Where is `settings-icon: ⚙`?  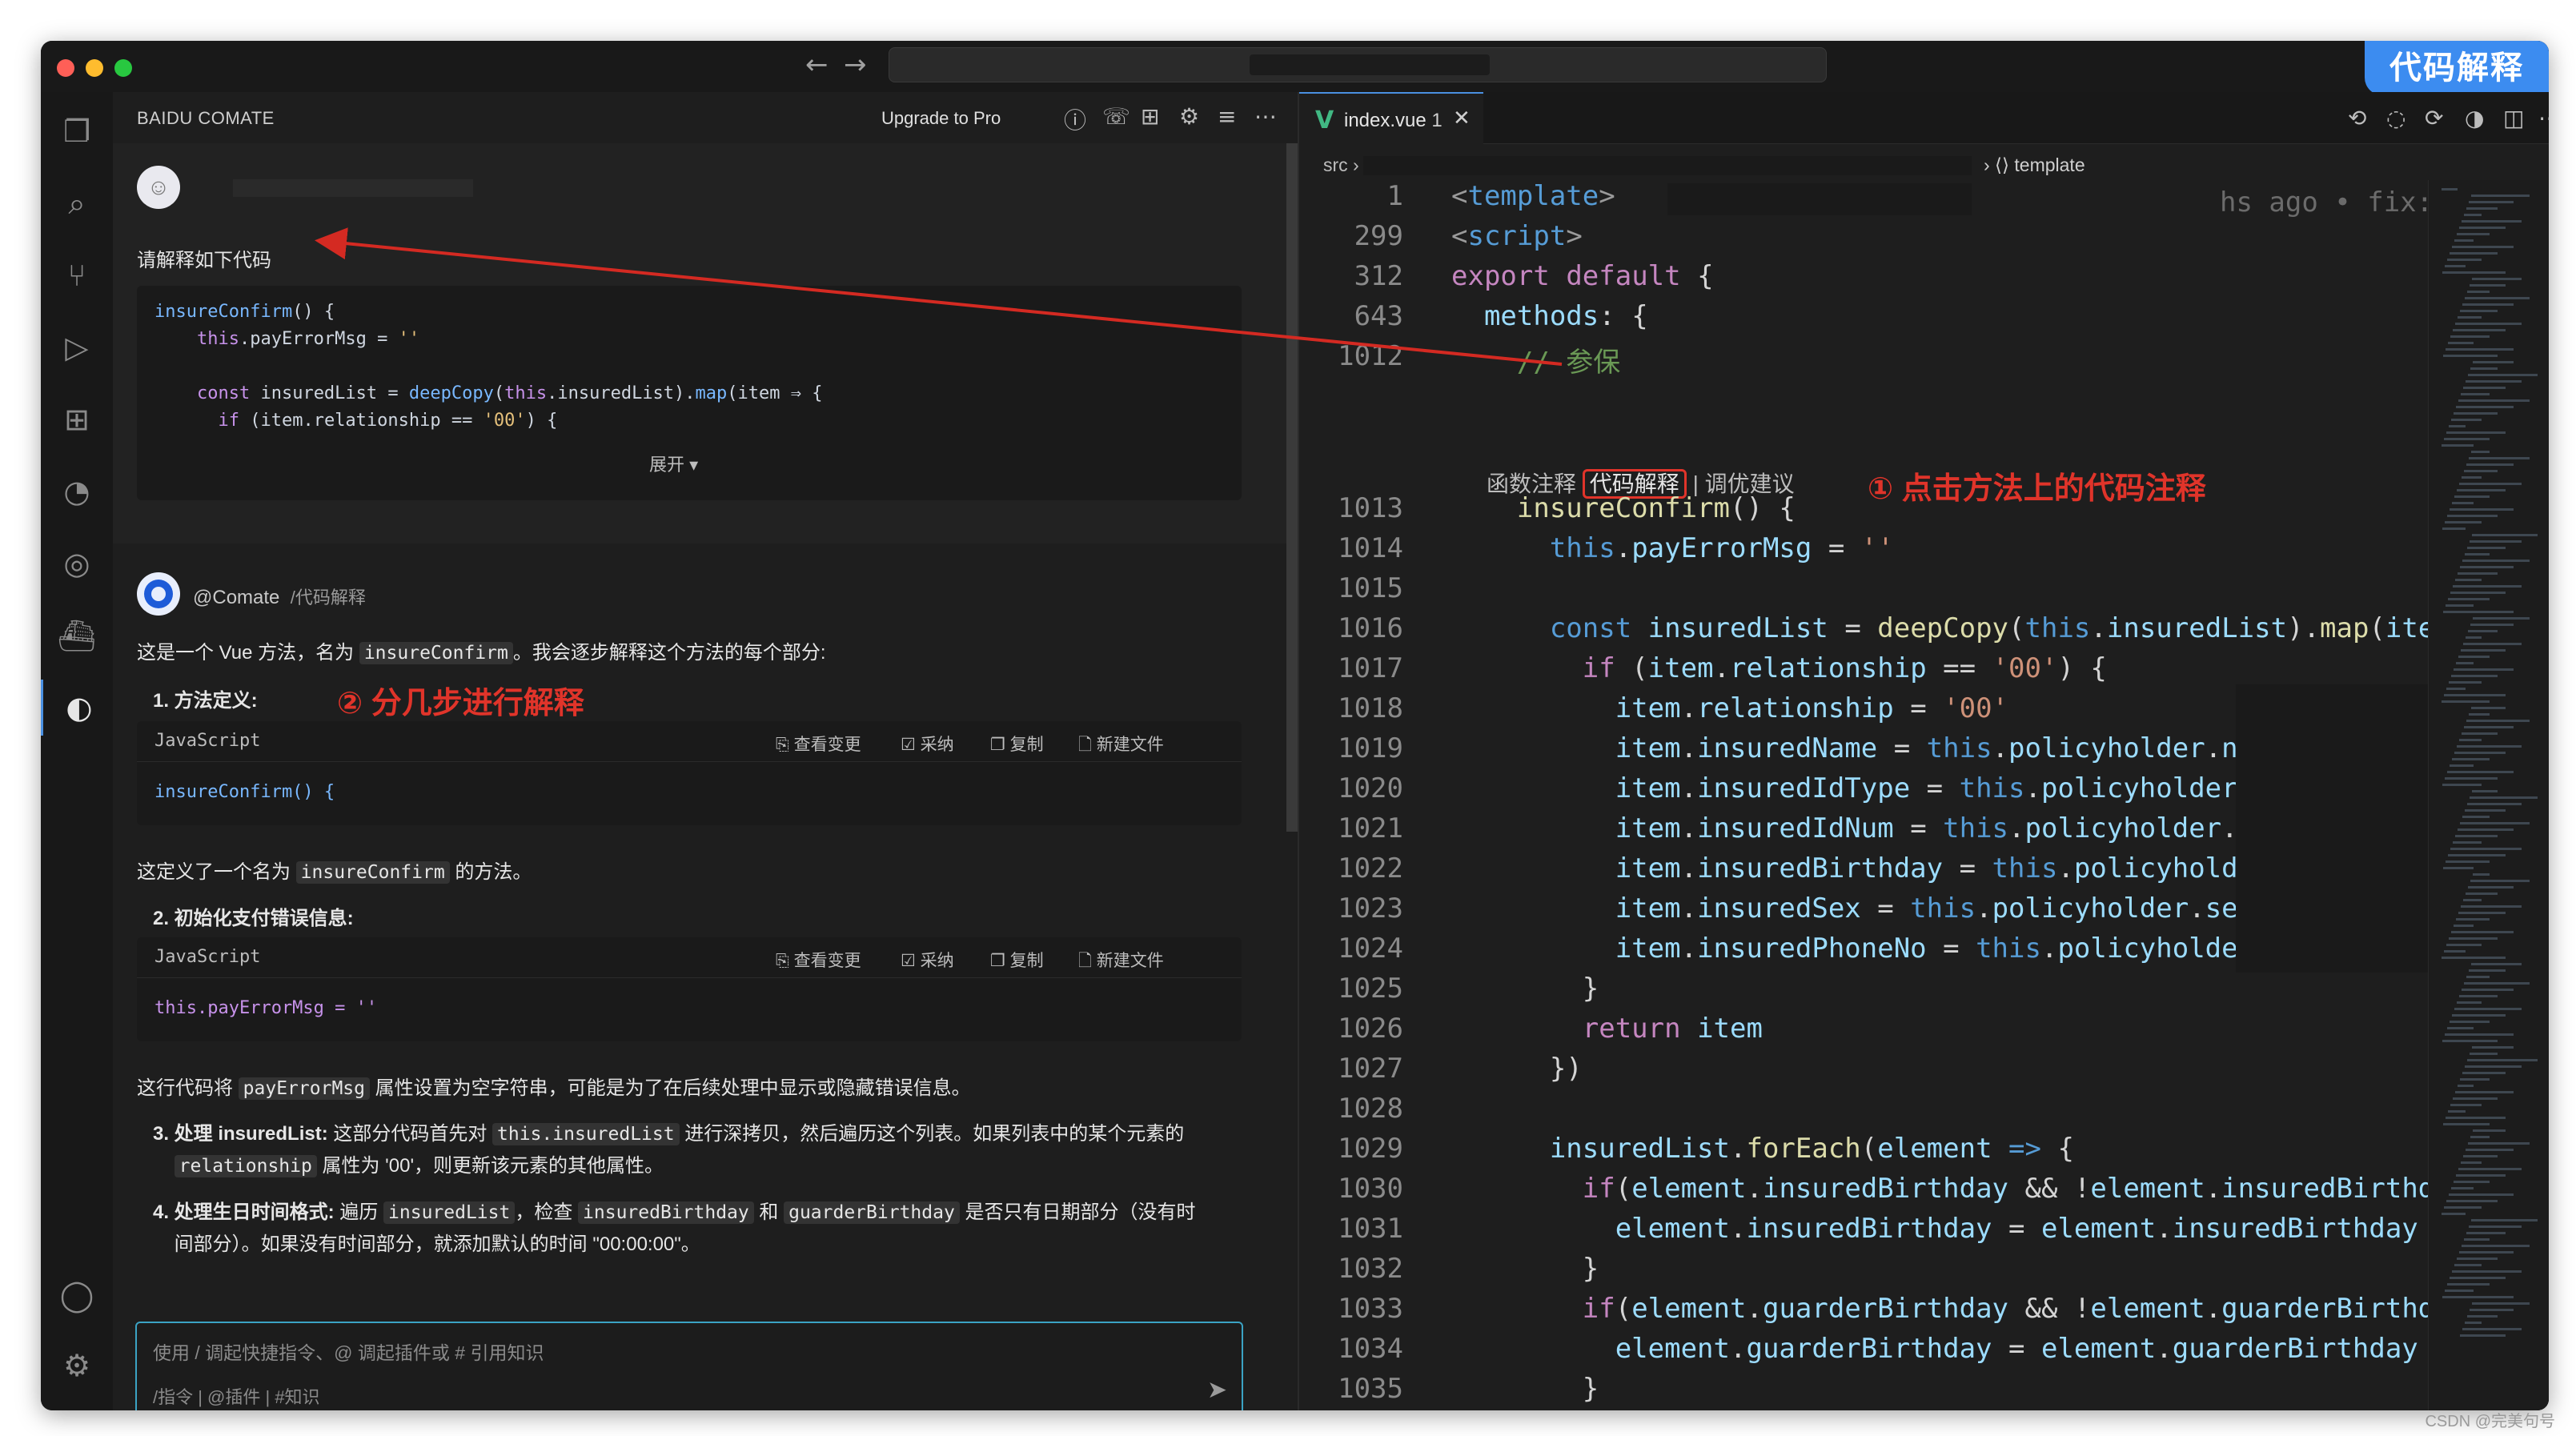
settings-icon: ⚙ is located at coordinates (1189, 116).